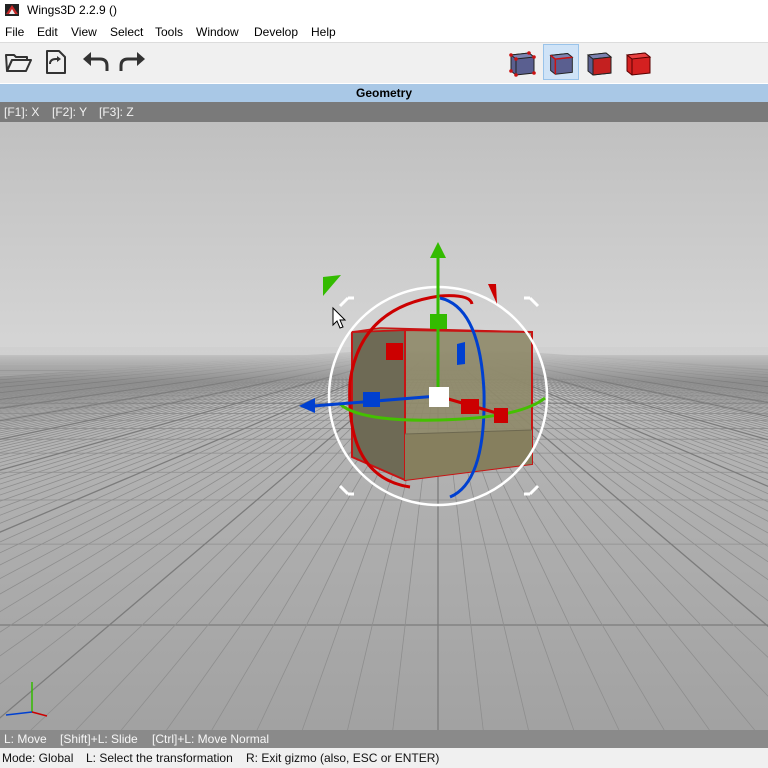 This screenshot has width=768, height=768. What do you see at coordinates (22, 112) in the screenshot?
I see `axis-key-x: [F1]: X` at bounding box center [22, 112].